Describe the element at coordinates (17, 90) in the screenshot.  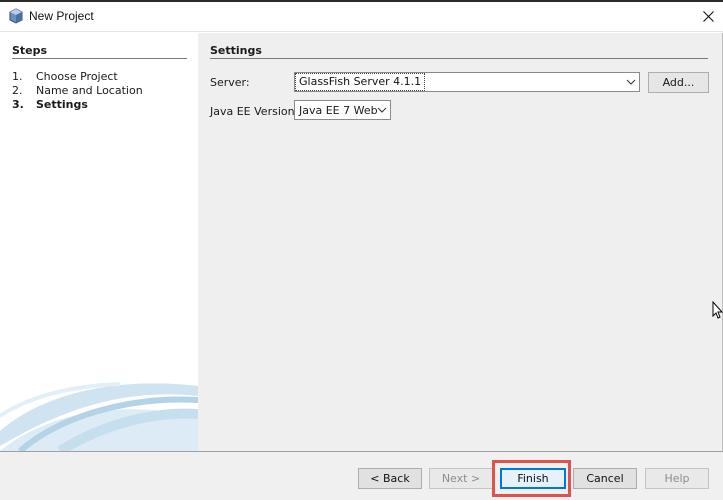
I see `step-number: 2.` at that location.